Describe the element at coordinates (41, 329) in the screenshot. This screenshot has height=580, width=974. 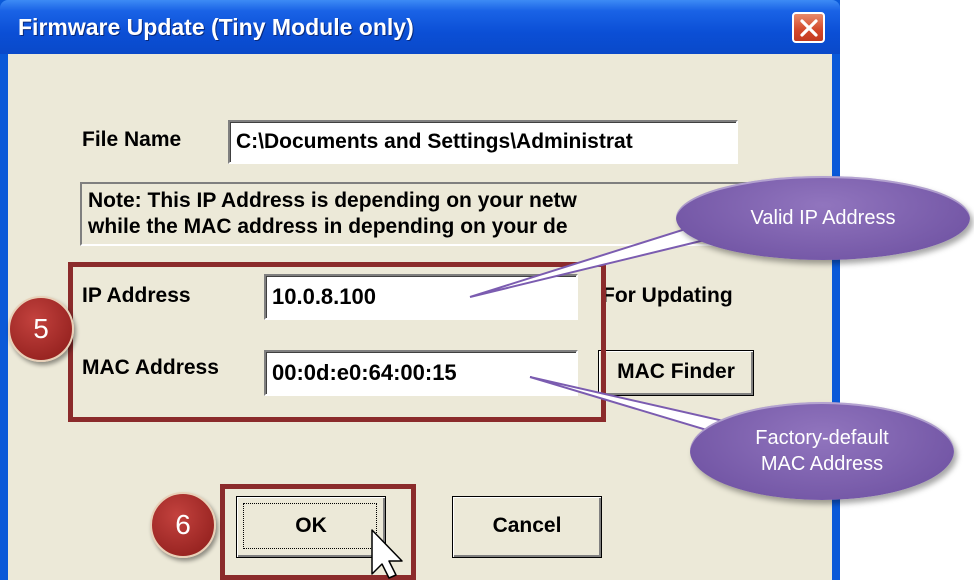
I see `step-5-badge: 5` at that location.